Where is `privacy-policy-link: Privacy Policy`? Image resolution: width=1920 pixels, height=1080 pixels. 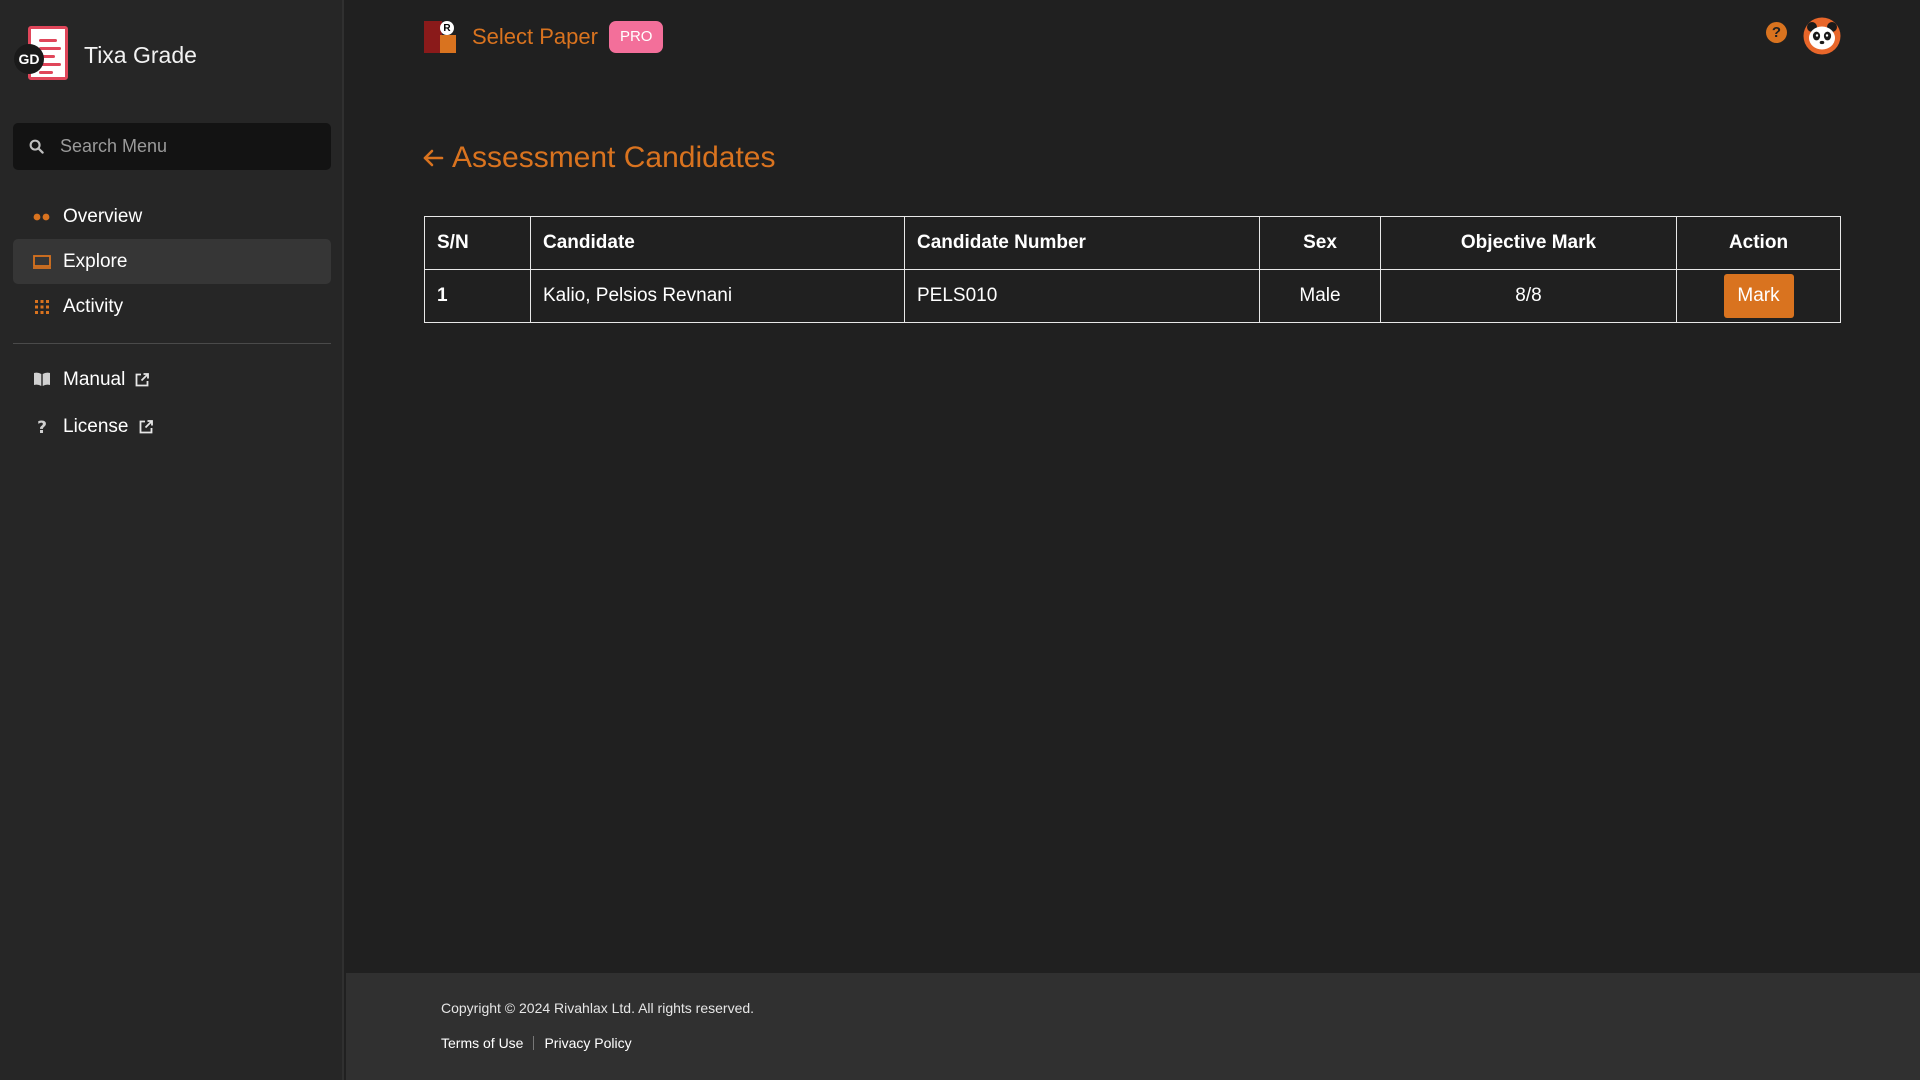 privacy-policy-link: Privacy Policy is located at coordinates (587, 1043).